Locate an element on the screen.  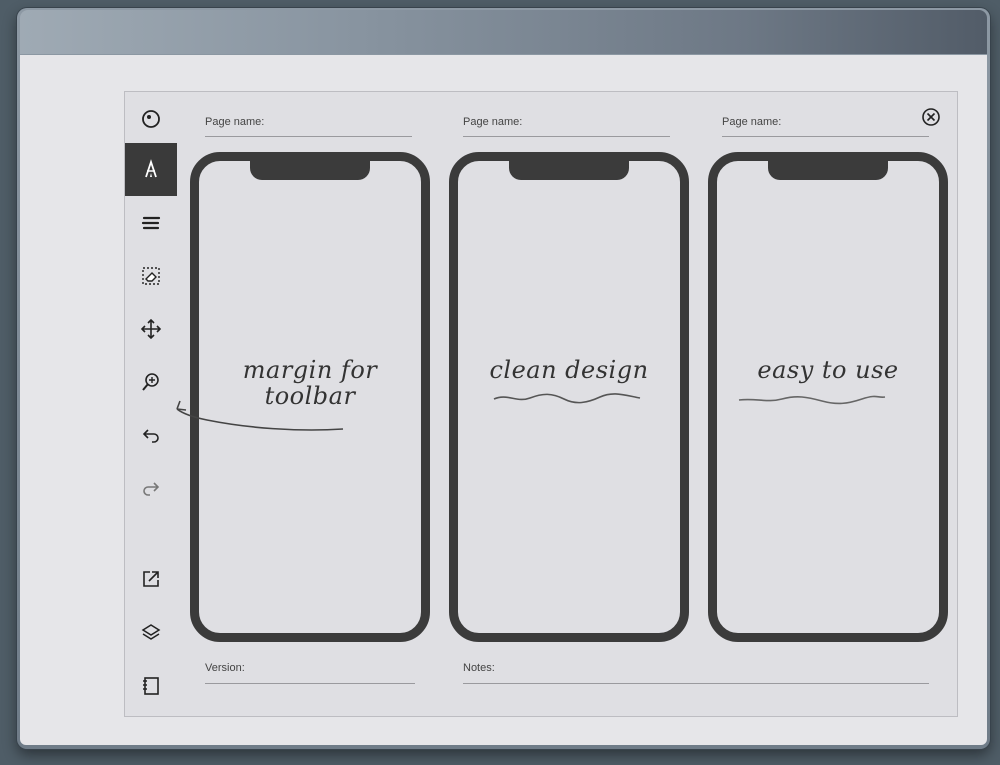
handwritten-note-line: clean design is located at coordinates (569, 370).